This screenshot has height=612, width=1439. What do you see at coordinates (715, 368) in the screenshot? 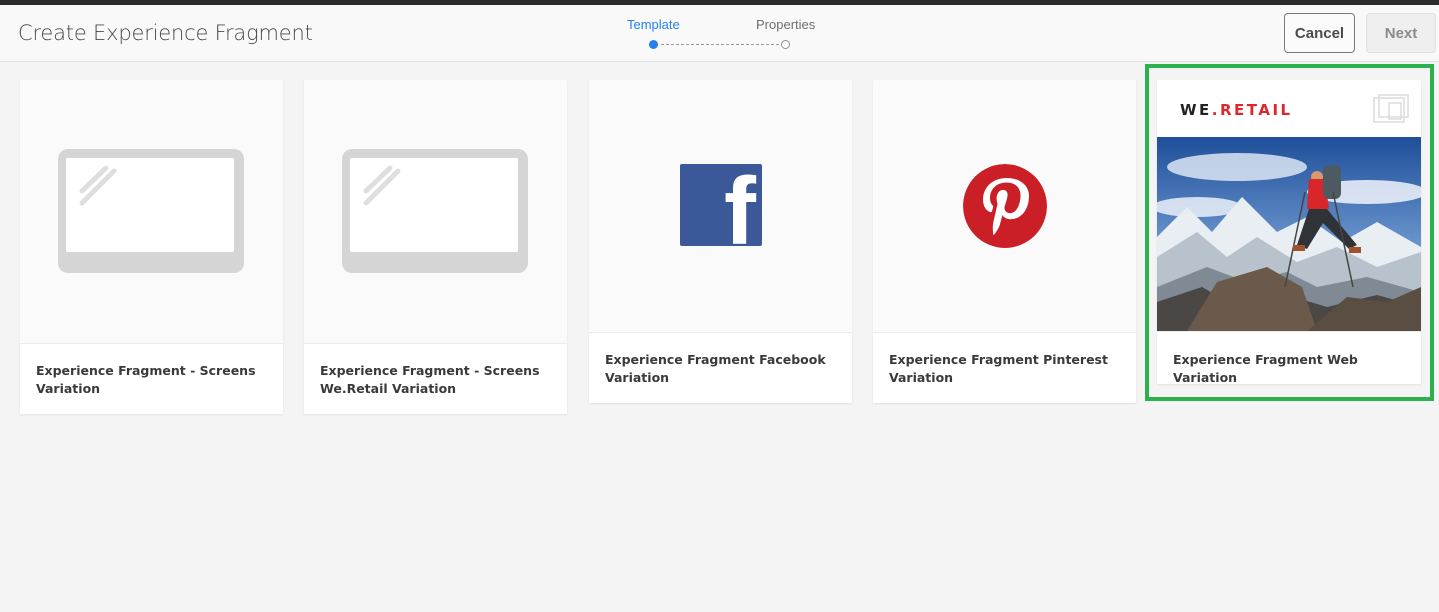
I see `card-title: Experience Fragment Facebook Variation` at bounding box center [715, 368].